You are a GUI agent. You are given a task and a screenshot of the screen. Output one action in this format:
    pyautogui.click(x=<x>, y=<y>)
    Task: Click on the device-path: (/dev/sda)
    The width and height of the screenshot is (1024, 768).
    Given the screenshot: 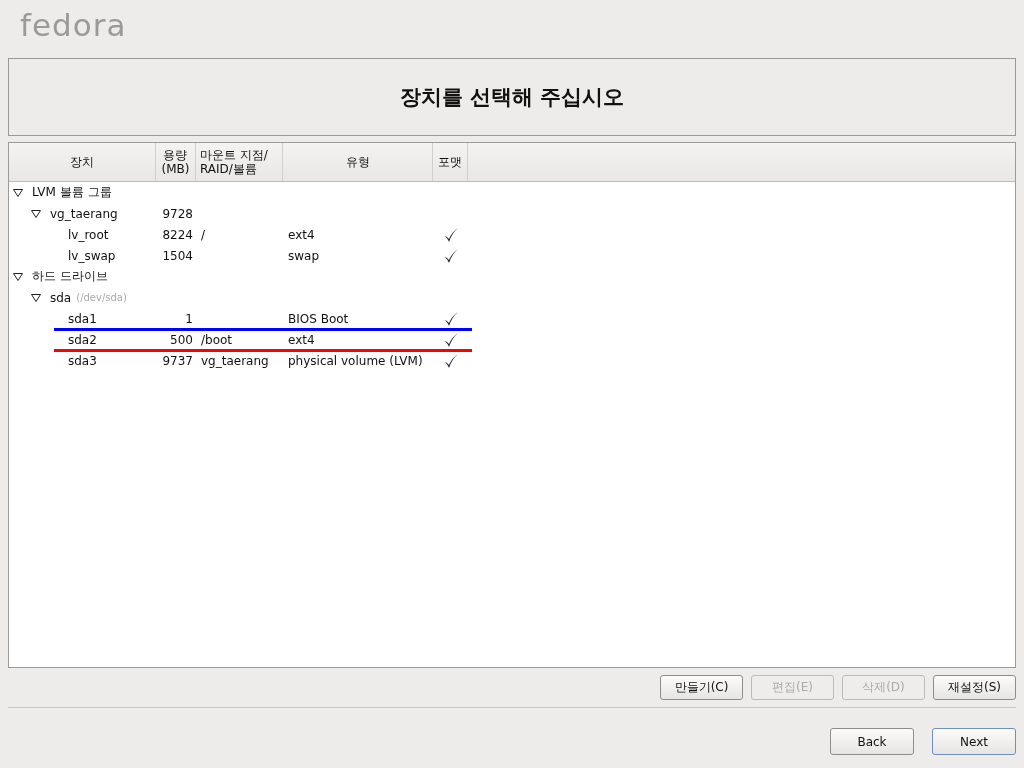 What is the action you would take?
    pyautogui.click(x=101, y=297)
    